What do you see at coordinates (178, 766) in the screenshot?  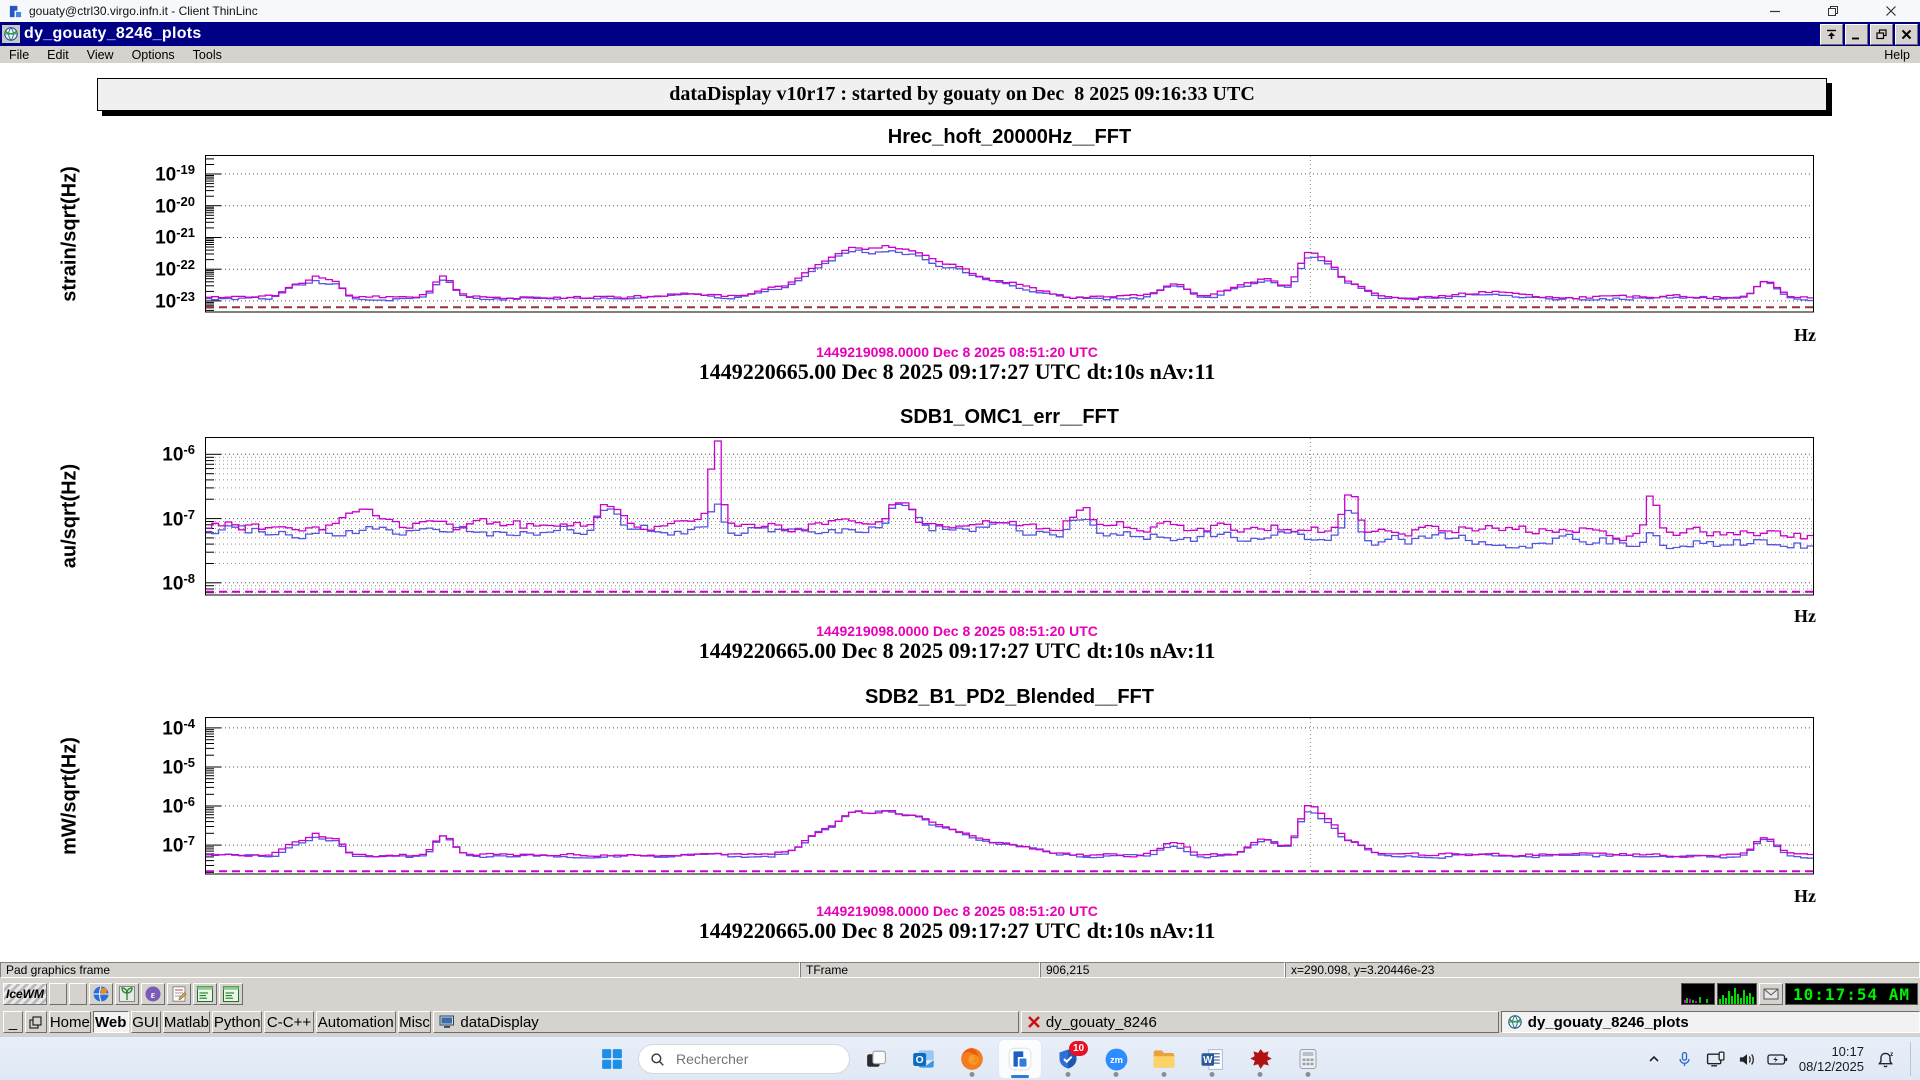 I see `y-tick-label: 10-5` at bounding box center [178, 766].